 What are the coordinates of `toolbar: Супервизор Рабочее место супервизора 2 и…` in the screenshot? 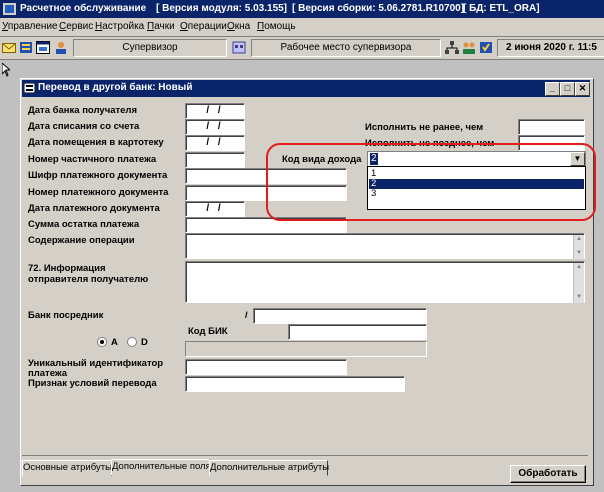 It's located at (302, 48).